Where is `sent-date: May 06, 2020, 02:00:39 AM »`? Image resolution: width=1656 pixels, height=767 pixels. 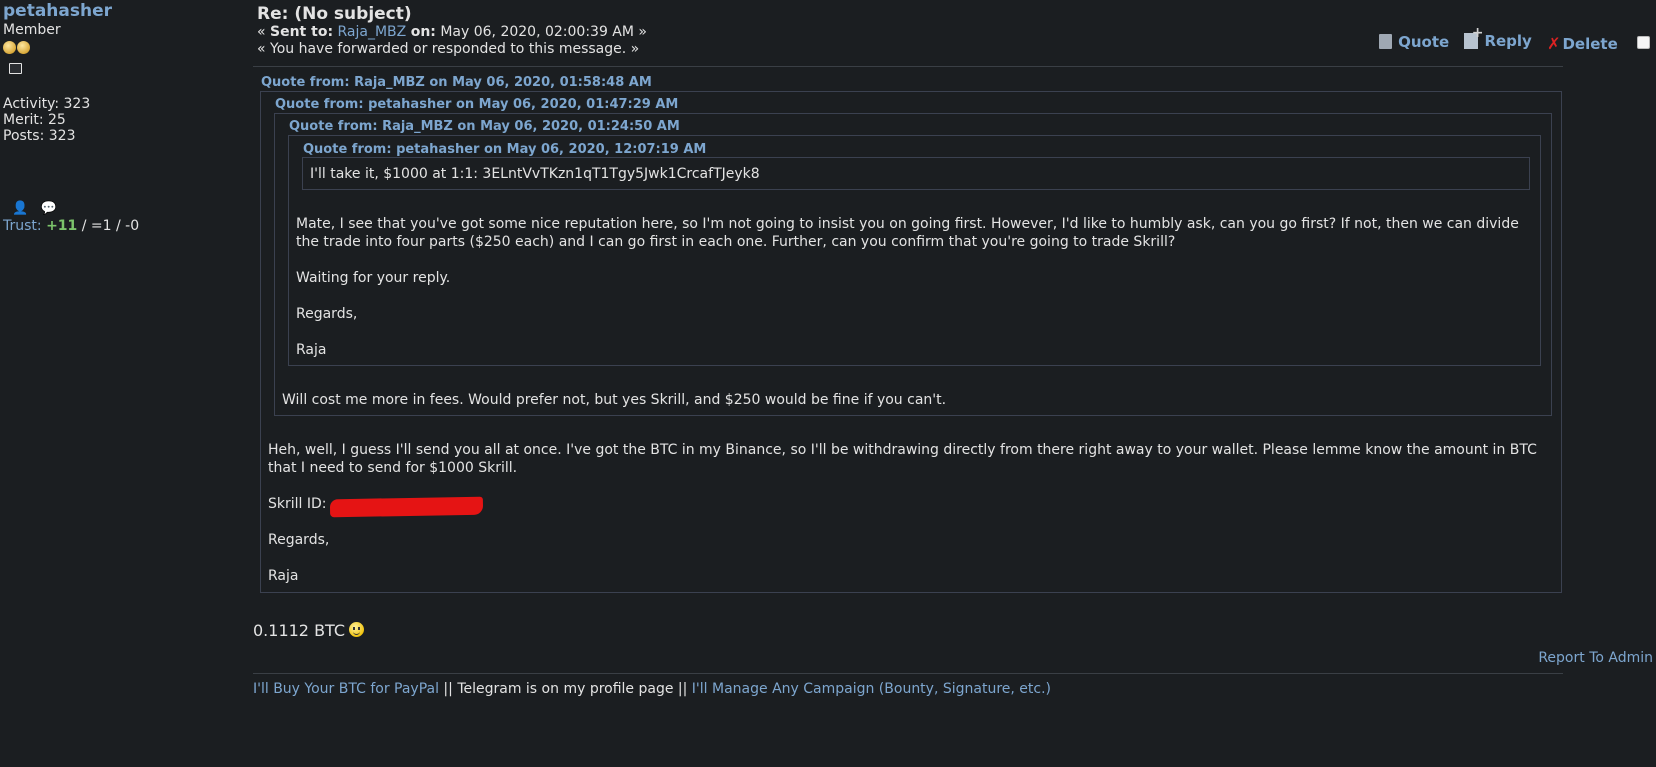 sent-date: May 06, 2020, 02:00:39 AM » is located at coordinates (543, 32).